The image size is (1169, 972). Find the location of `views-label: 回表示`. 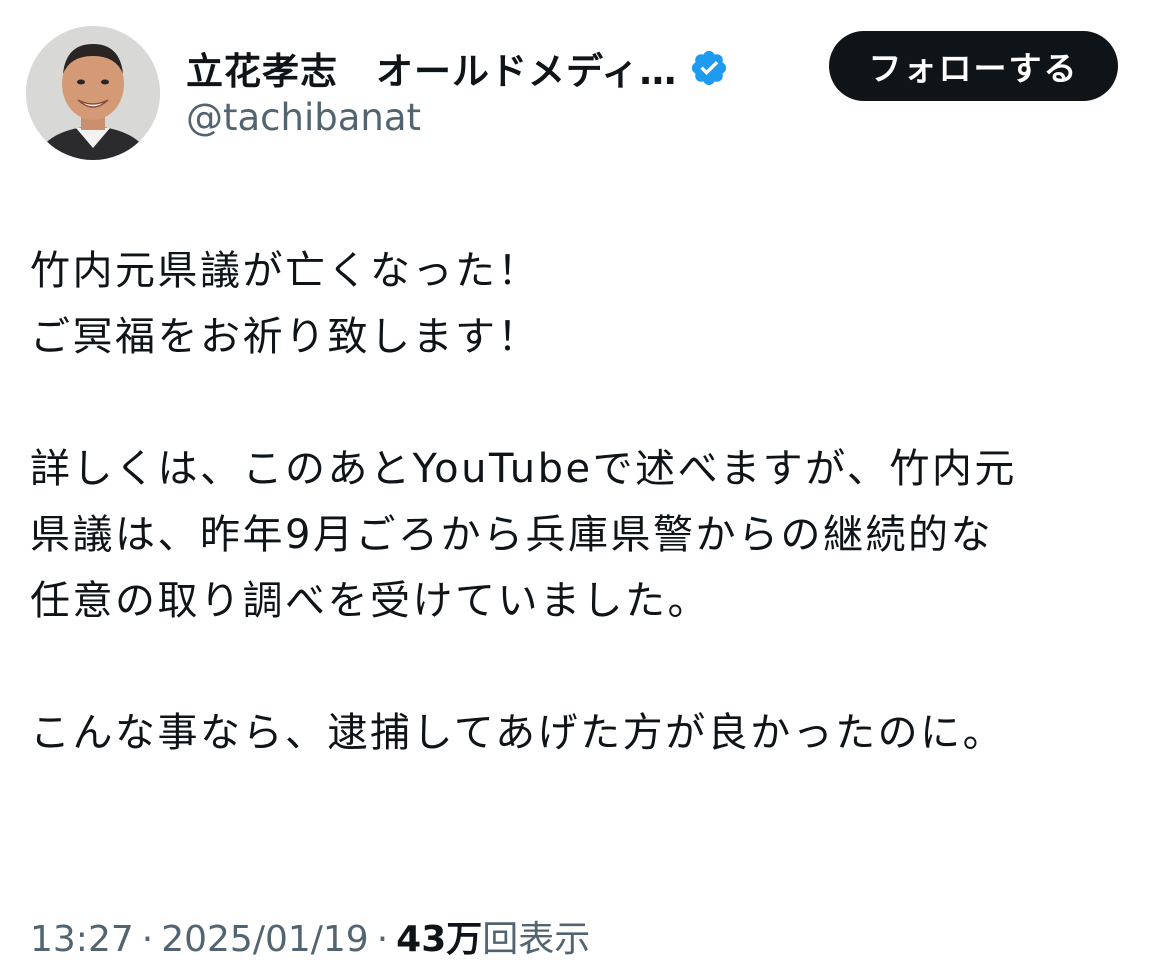

views-label: 回表示 is located at coordinates (536, 936).